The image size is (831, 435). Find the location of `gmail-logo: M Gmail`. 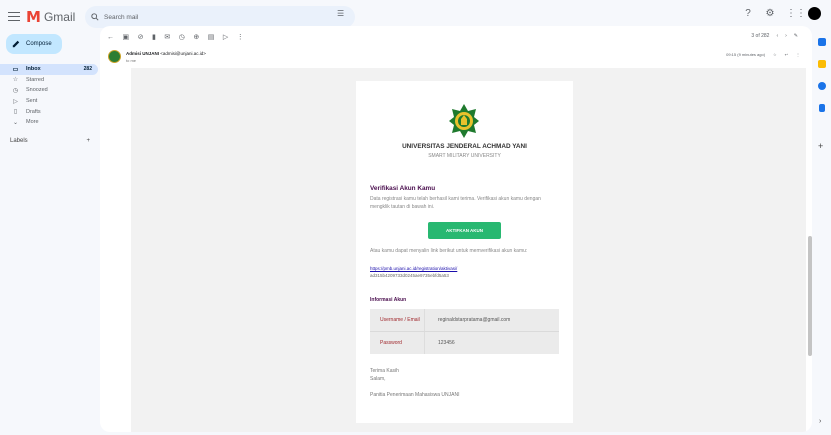

gmail-logo: M Gmail is located at coordinates (50, 17).